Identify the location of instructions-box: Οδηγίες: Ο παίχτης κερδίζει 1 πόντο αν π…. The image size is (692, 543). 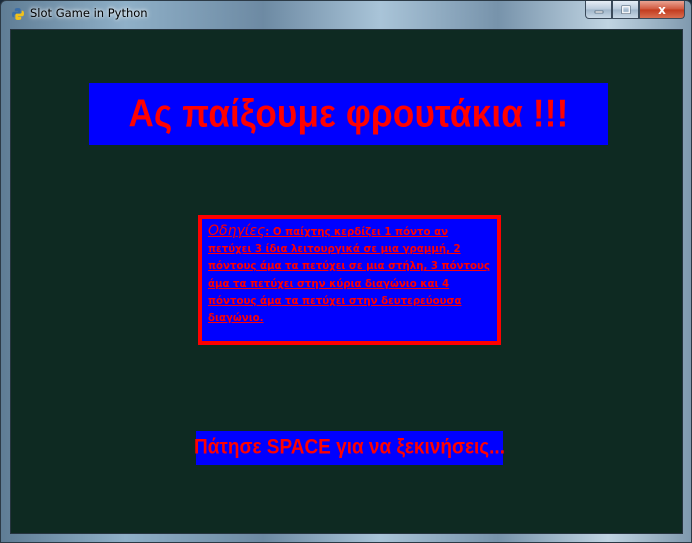
(349, 280).